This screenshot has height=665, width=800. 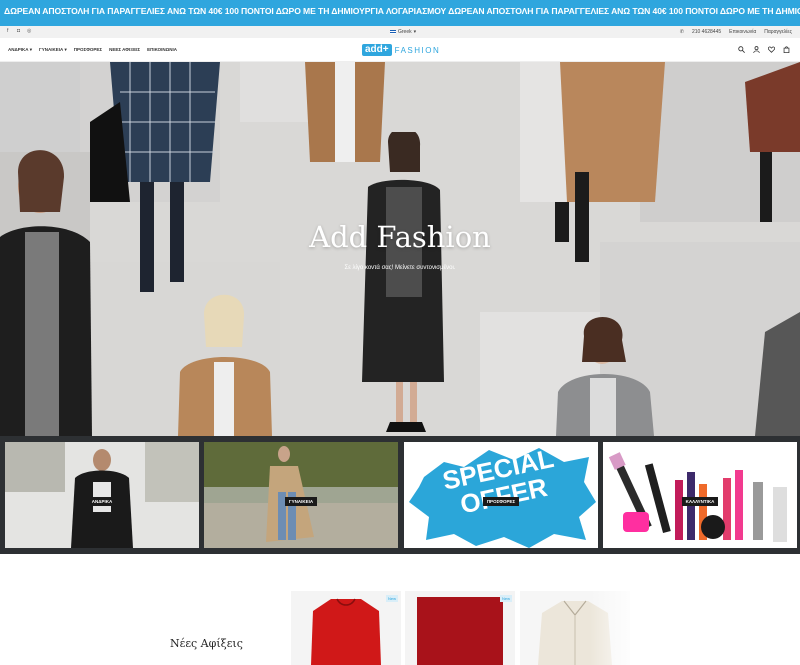 I want to click on category-card-women: ΓΥΝΑΙΚΕΙΑ, so click(x=301, y=495).